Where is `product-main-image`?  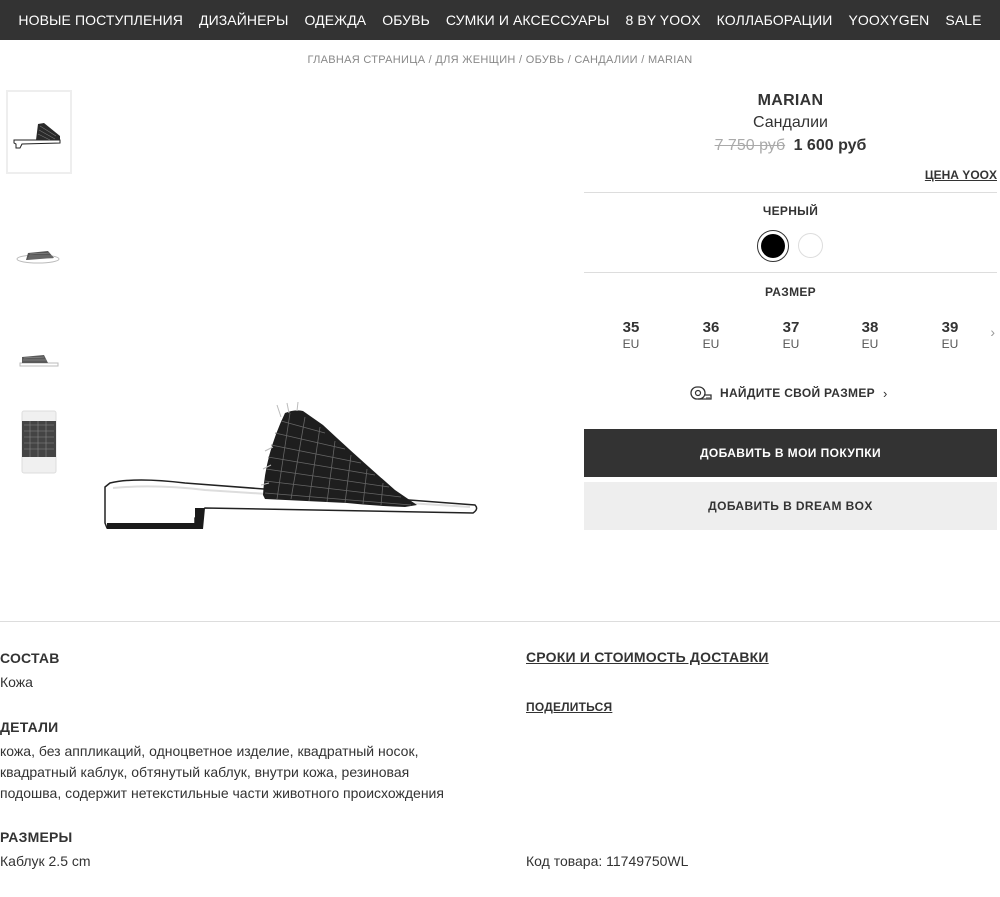 product-main-image is located at coordinates (291, 465).